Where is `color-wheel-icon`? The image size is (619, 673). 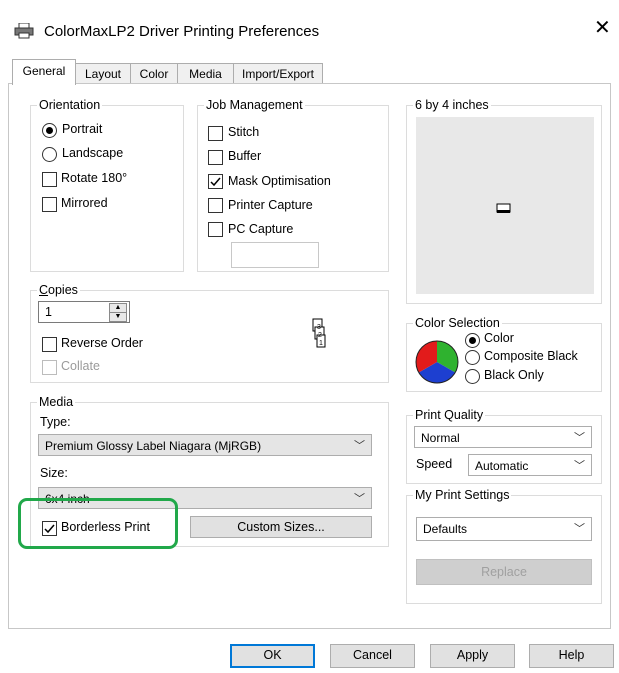 color-wheel-icon is located at coordinates (437, 362).